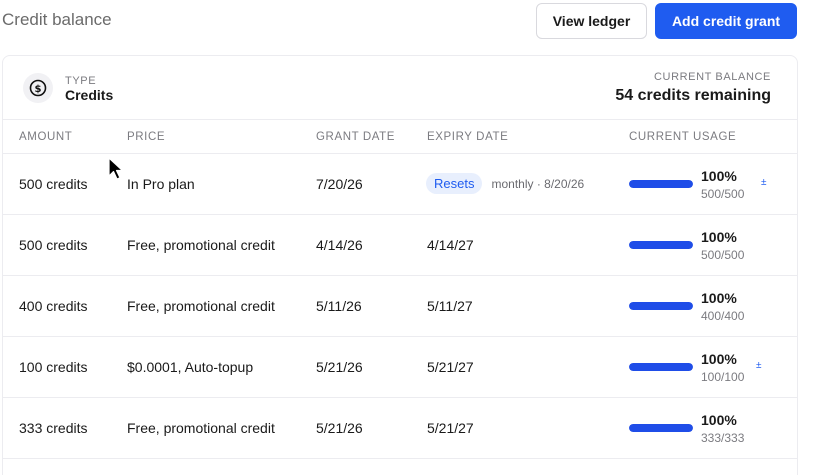 This screenshot has height=475, width=814. What do you see at coordinates (53, 428) in the screenshot?
I see `amount-cell: 333 credits` at bounding box center [53, 428].